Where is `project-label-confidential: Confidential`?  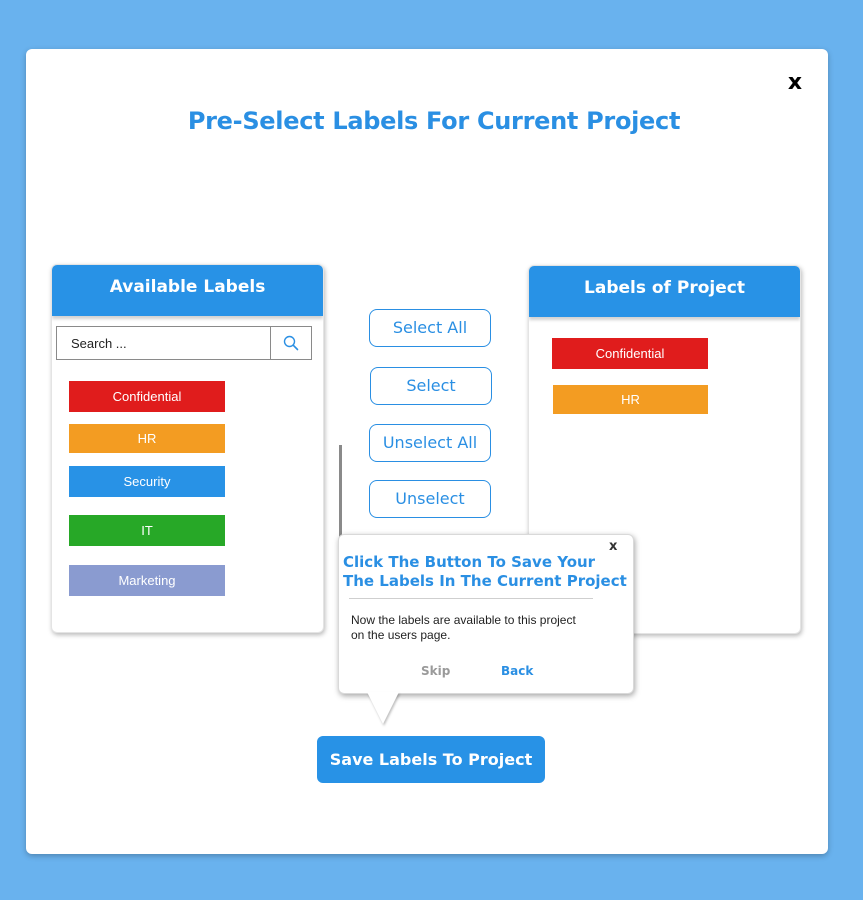 project-label-confidential: Confidential is located at coordinates (630, 353).